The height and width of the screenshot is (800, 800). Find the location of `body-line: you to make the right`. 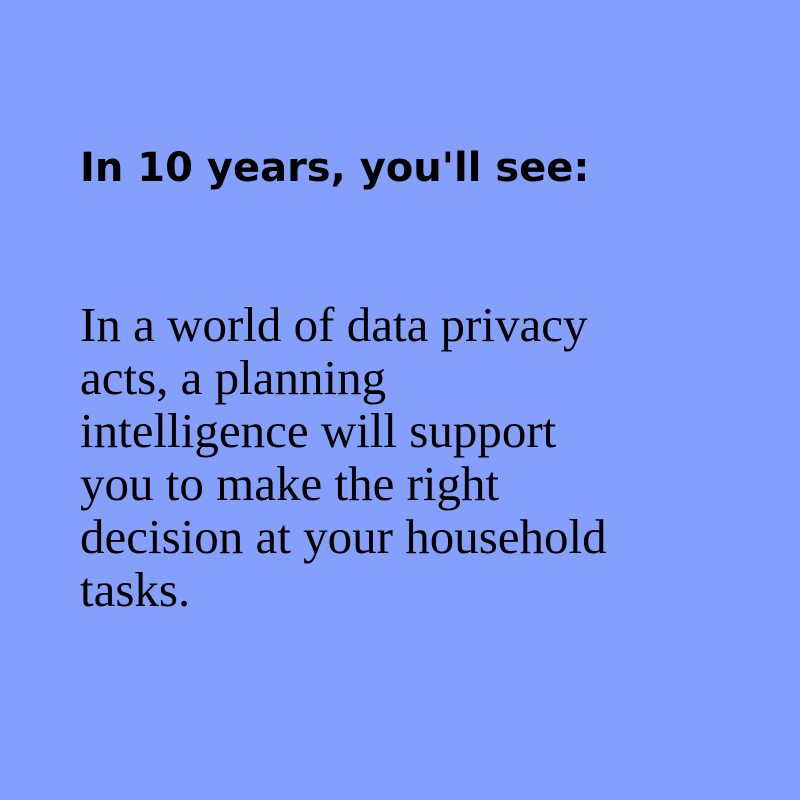

body-line: you to make the right is located at coordinates (290, 483).